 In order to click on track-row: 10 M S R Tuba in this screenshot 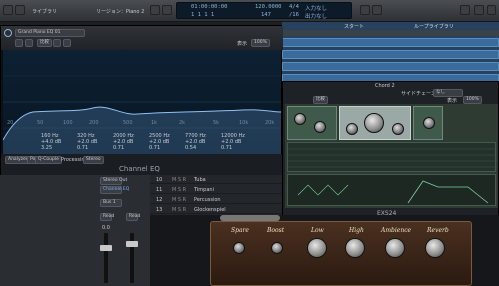, I will do `click(216, 179)`.